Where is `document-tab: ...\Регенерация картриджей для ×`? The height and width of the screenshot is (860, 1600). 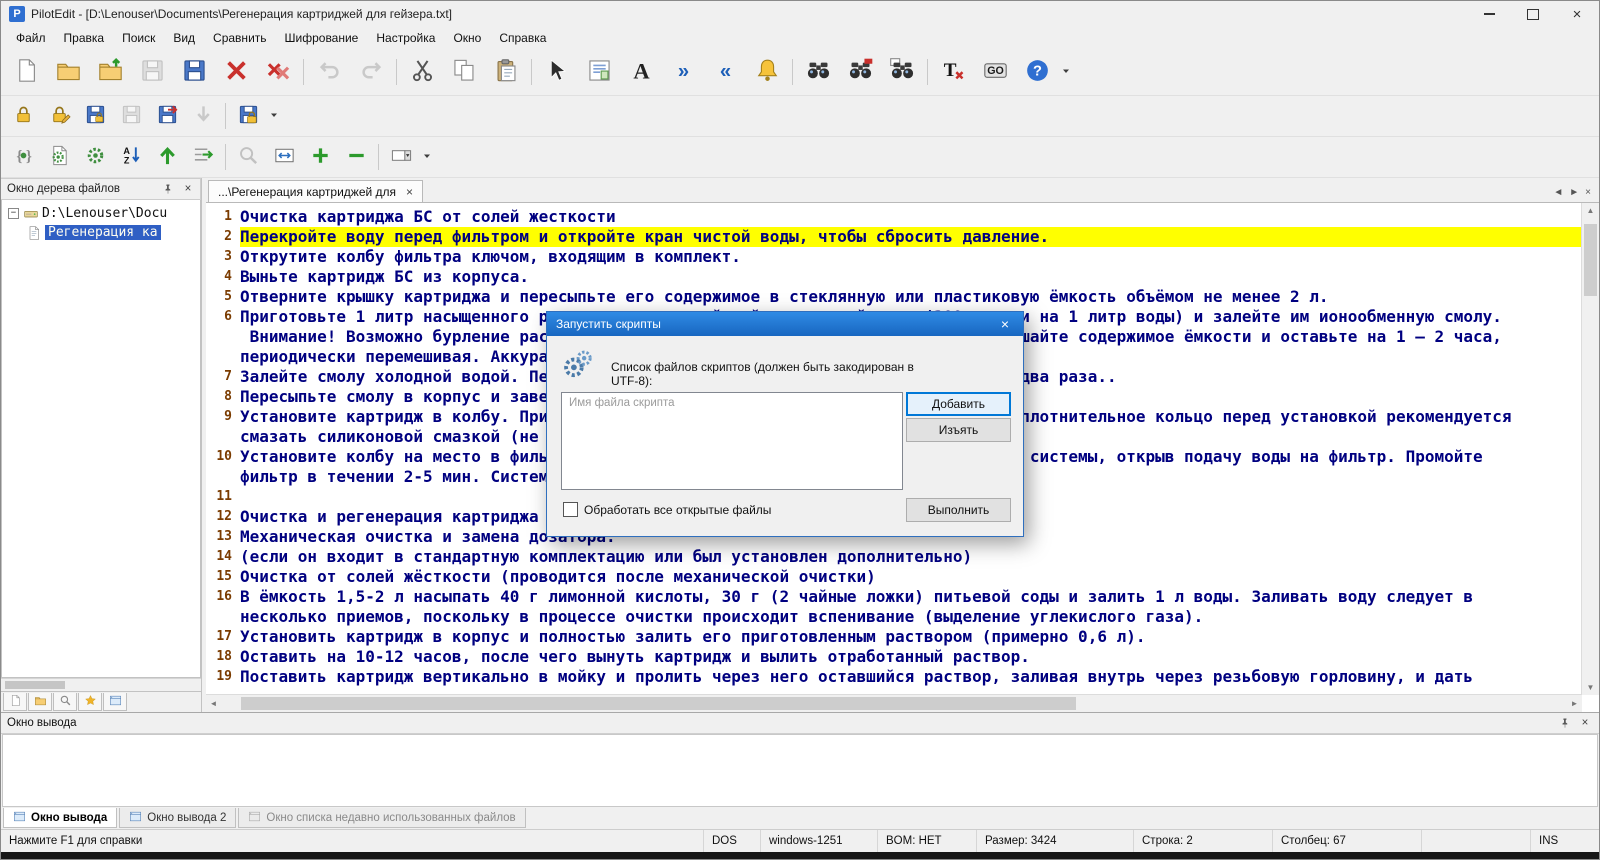 document-tab: ...\Регенерация картриджей для × is located at coordinates (316, 191).